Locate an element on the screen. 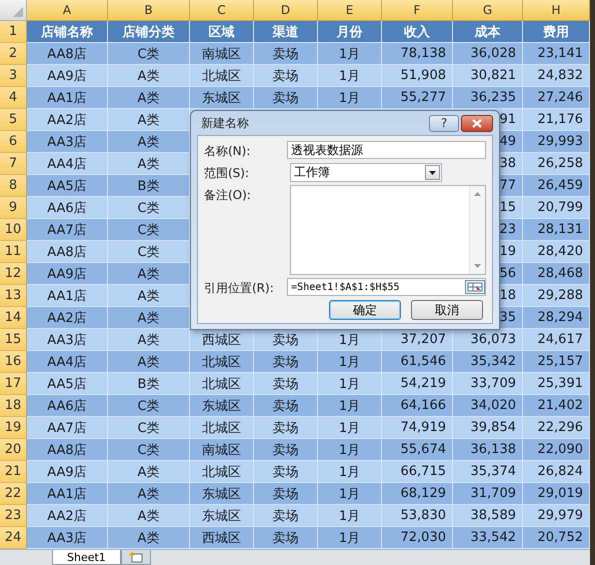 The image size is (595, 565). table-cell: 27,246 is located at coordinates (556, 98).